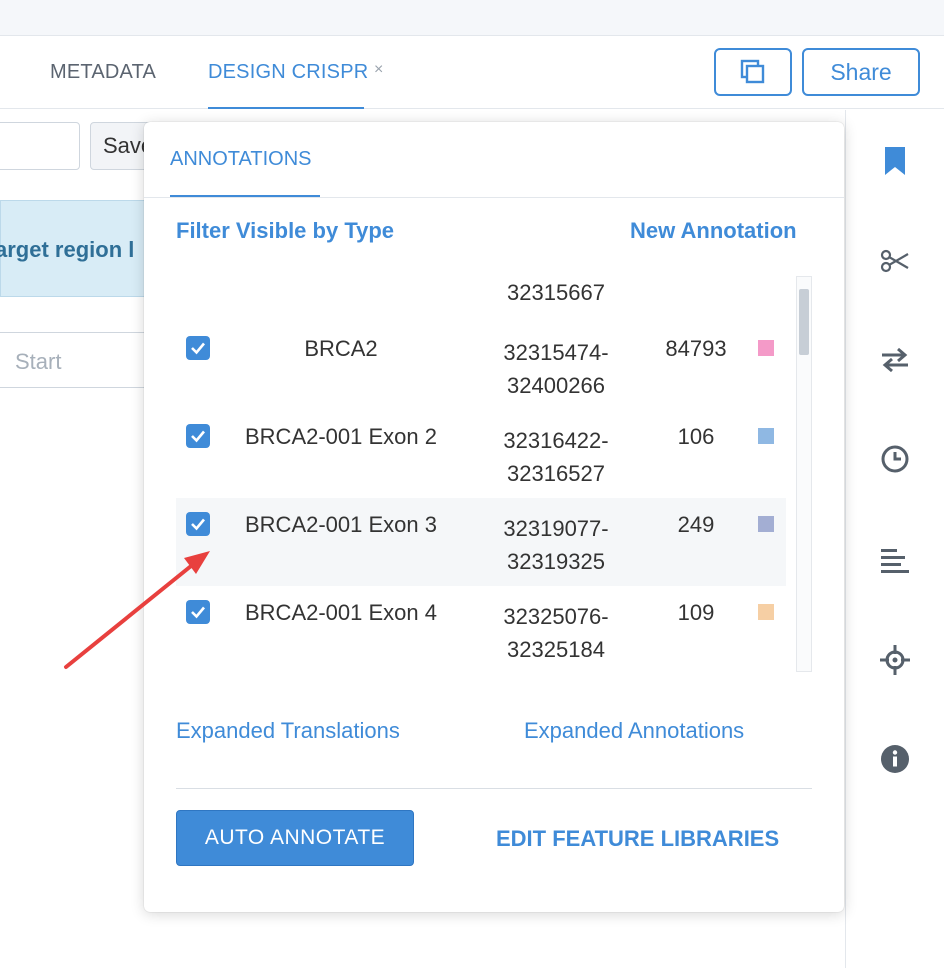 This screenshot has height=968, width=944. What do you see at coordinates (556, 528) in the screenshot?
I see `range-start: 32319077-` at bounding box center [556, 528].